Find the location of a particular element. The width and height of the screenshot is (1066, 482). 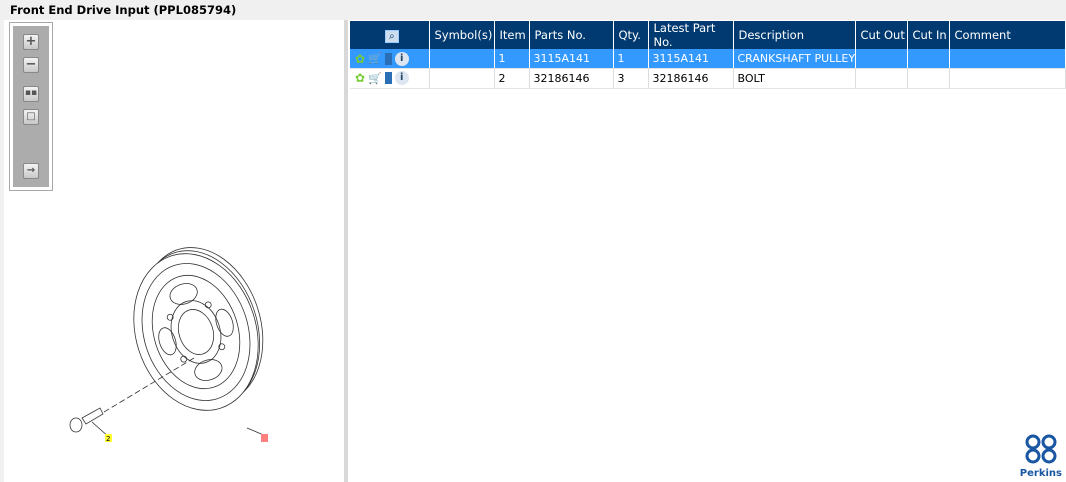

table-row: ✿ 🛒 i 2 32186146 3 32186146 BOLT is located at coordinates (708, 78).